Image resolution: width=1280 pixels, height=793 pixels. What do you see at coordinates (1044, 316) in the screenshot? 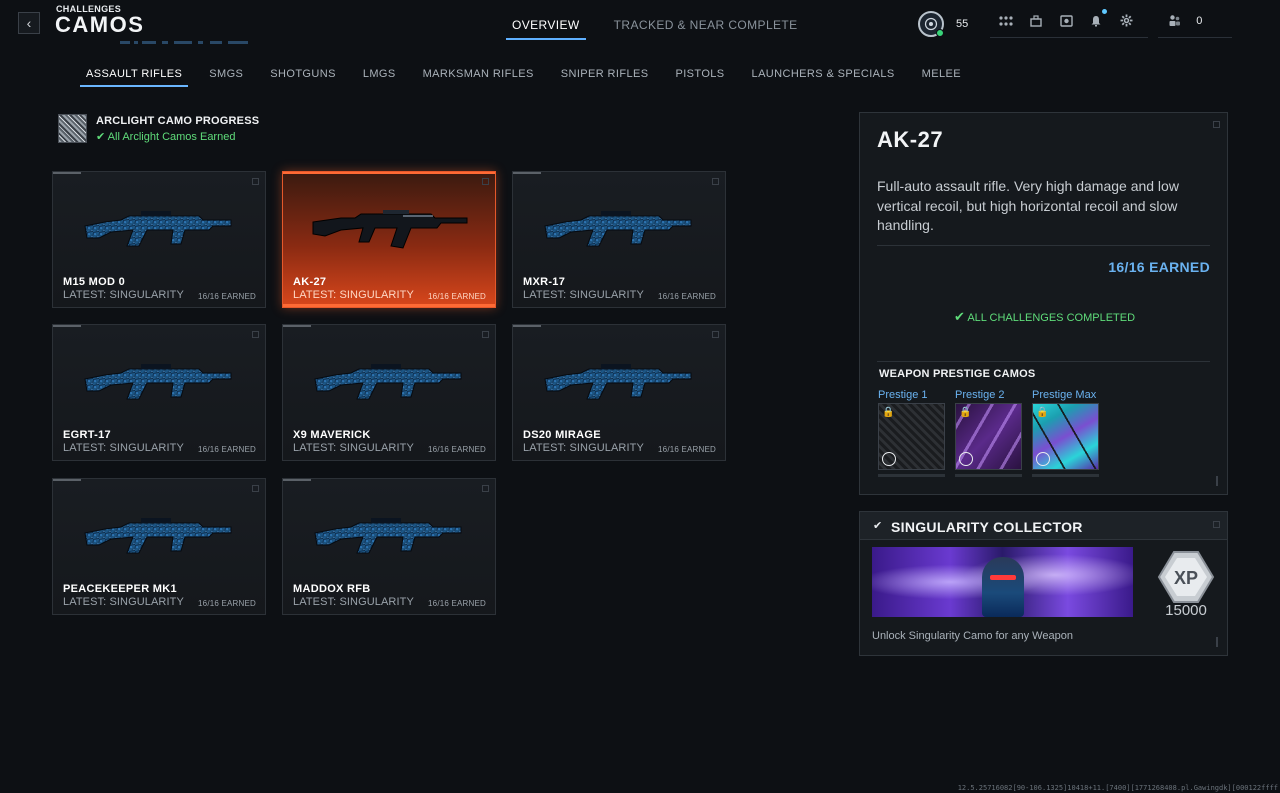
I see `all-challenges-completed: ✔ ALL CHALLENGES COMPLETED` at bounding box center [1044, 316].